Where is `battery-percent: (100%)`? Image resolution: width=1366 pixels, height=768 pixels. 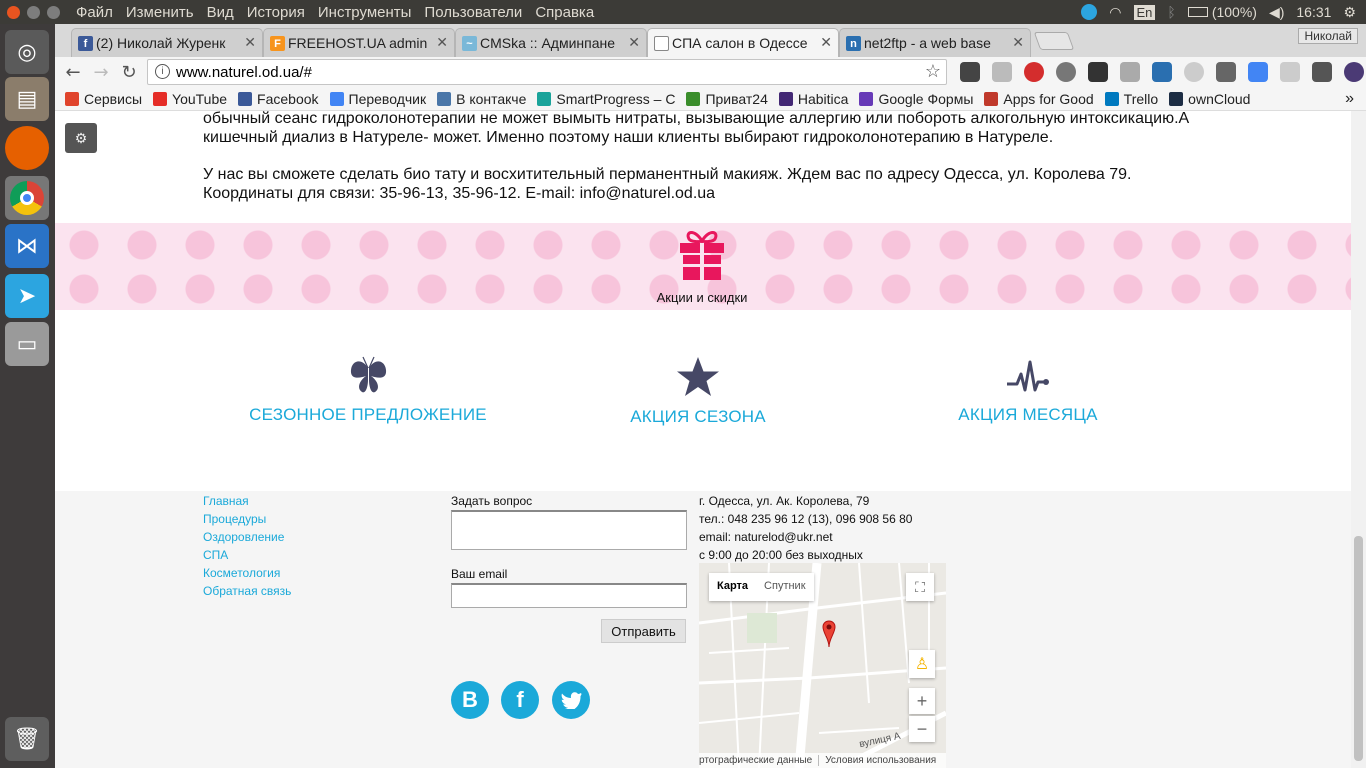
battery-percent: (100%) is located at coordinates (1234, 12).